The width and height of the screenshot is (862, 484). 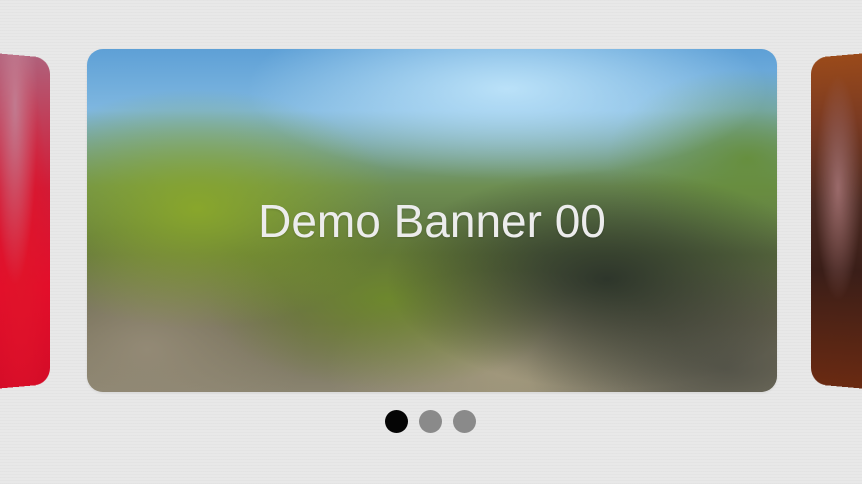 I want to click on carousel-pagination, so click(x=430, y=421).